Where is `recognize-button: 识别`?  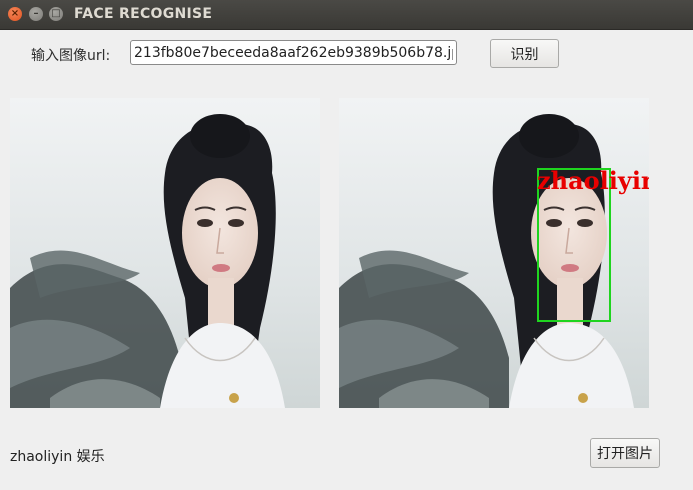
recognize-button: 识别 is located at coordinates (524, 53).